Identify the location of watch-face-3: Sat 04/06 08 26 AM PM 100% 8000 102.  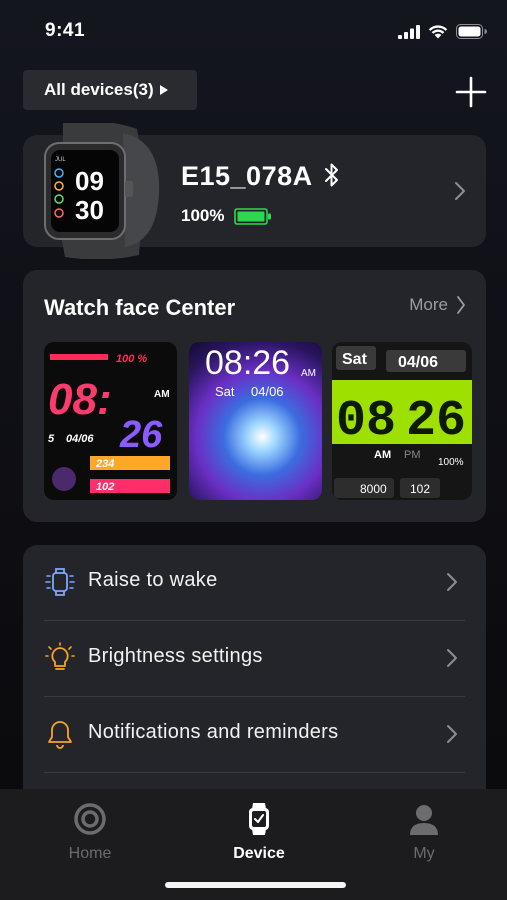
(402, 421).